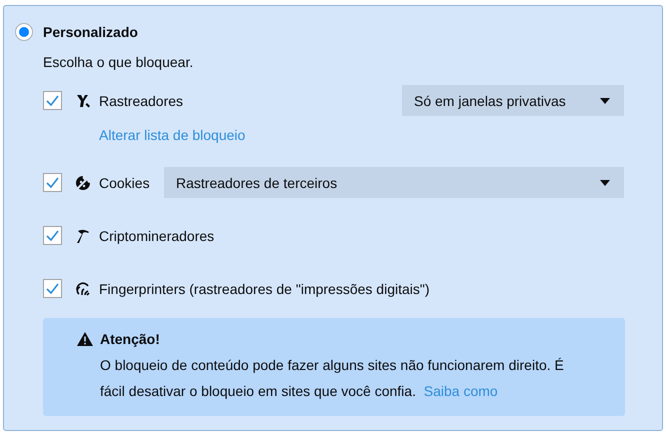  I want to click on warning-title: Atenção!, so click(130, 339).